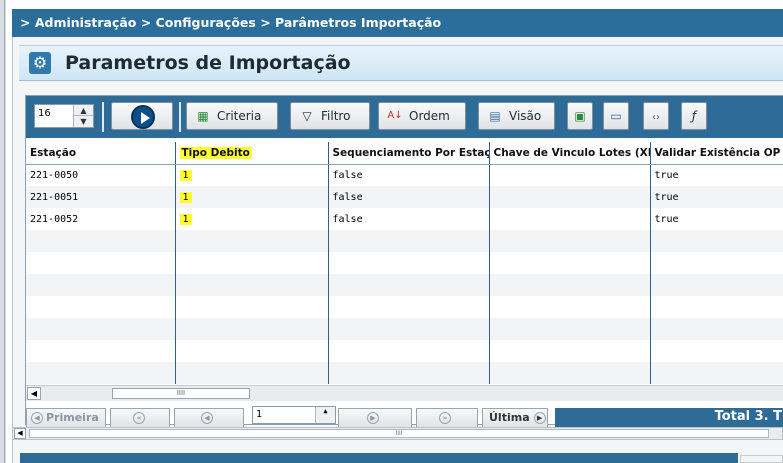  I want to click on bottom-right-button, so click(761, 459).